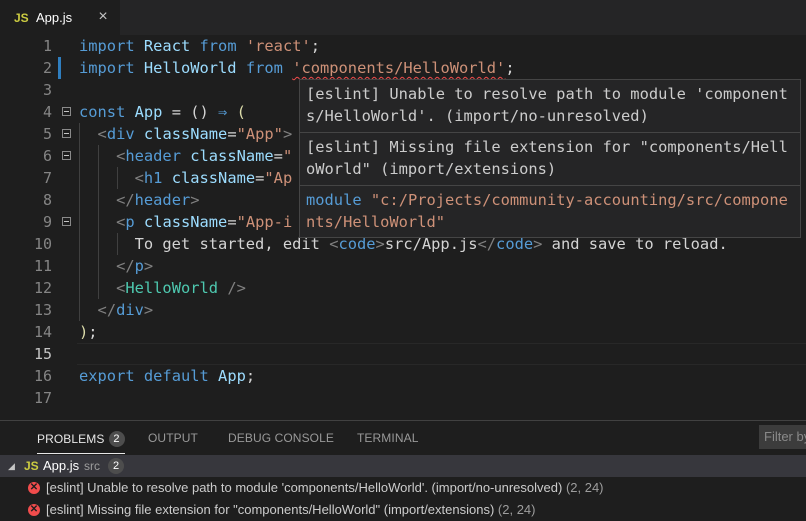 This screenshot has height=521, width=806. What do you see at coordinates (135, 266) in the screenshot?
I see `code-line: </p>` at bounding box center [135, 266].